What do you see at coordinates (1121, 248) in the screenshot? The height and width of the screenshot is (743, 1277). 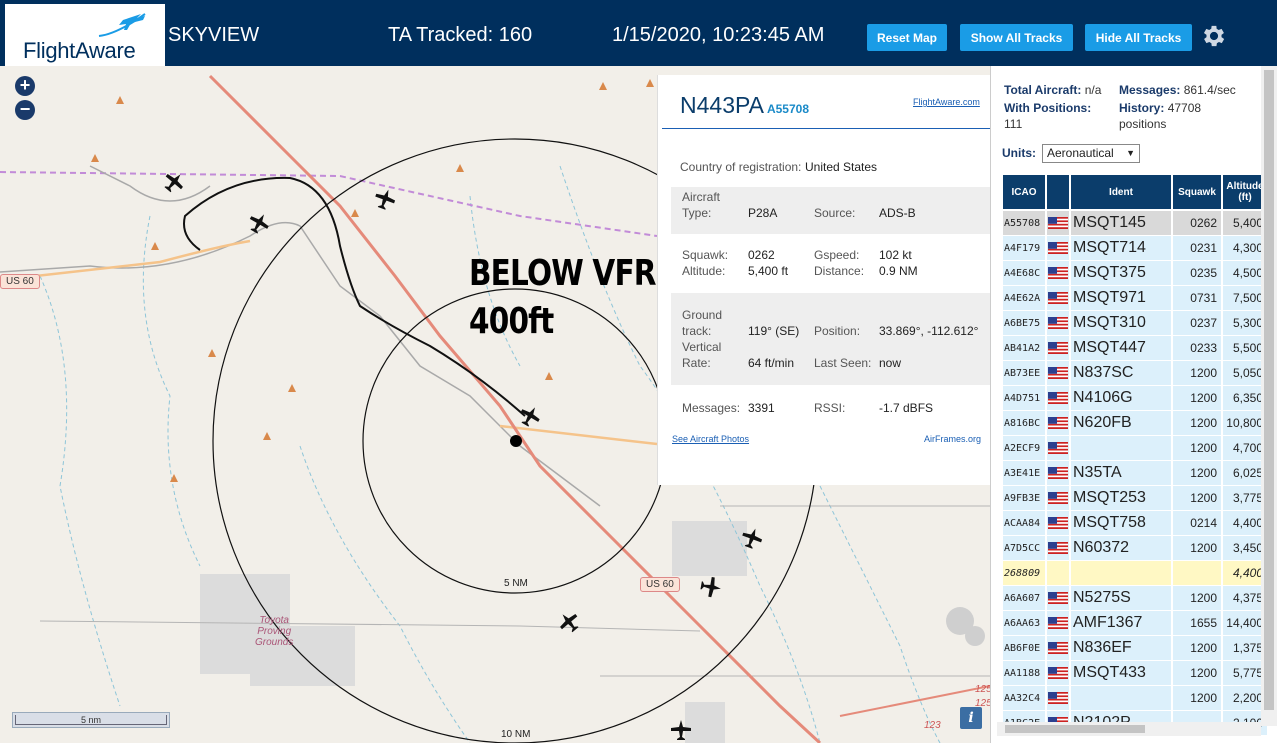 I see `cell-ident: MSQT714` at bounding box center [1121, 248].